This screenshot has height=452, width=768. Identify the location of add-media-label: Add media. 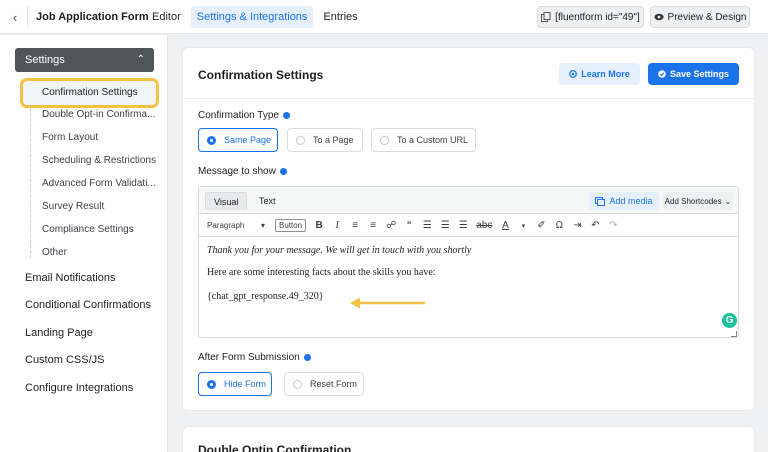
(631, 201).